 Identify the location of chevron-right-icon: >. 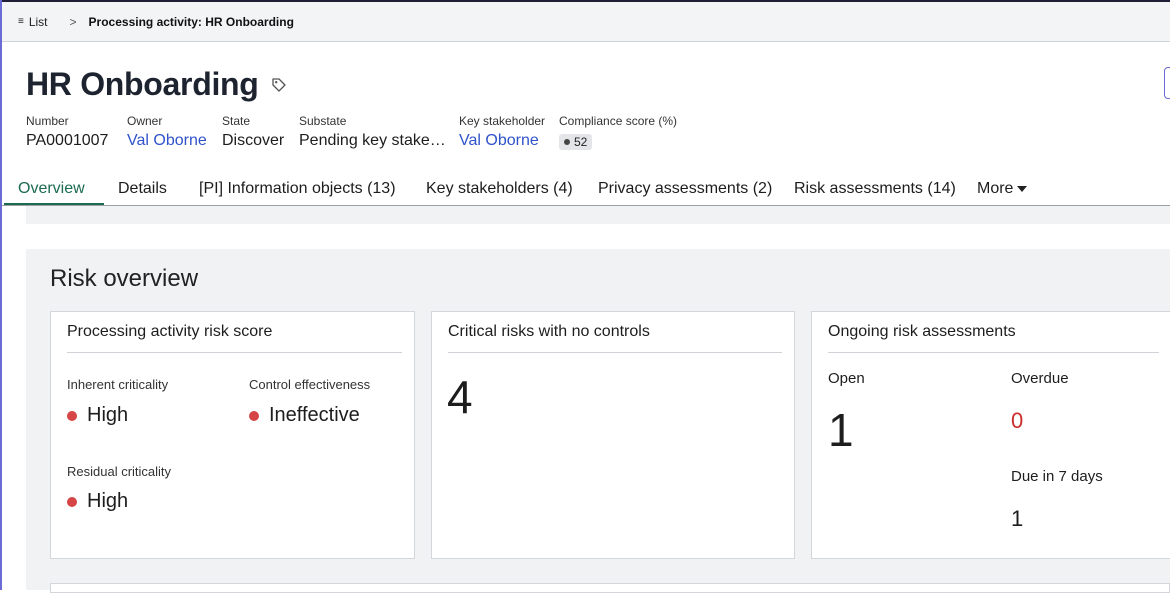
(73, 21).